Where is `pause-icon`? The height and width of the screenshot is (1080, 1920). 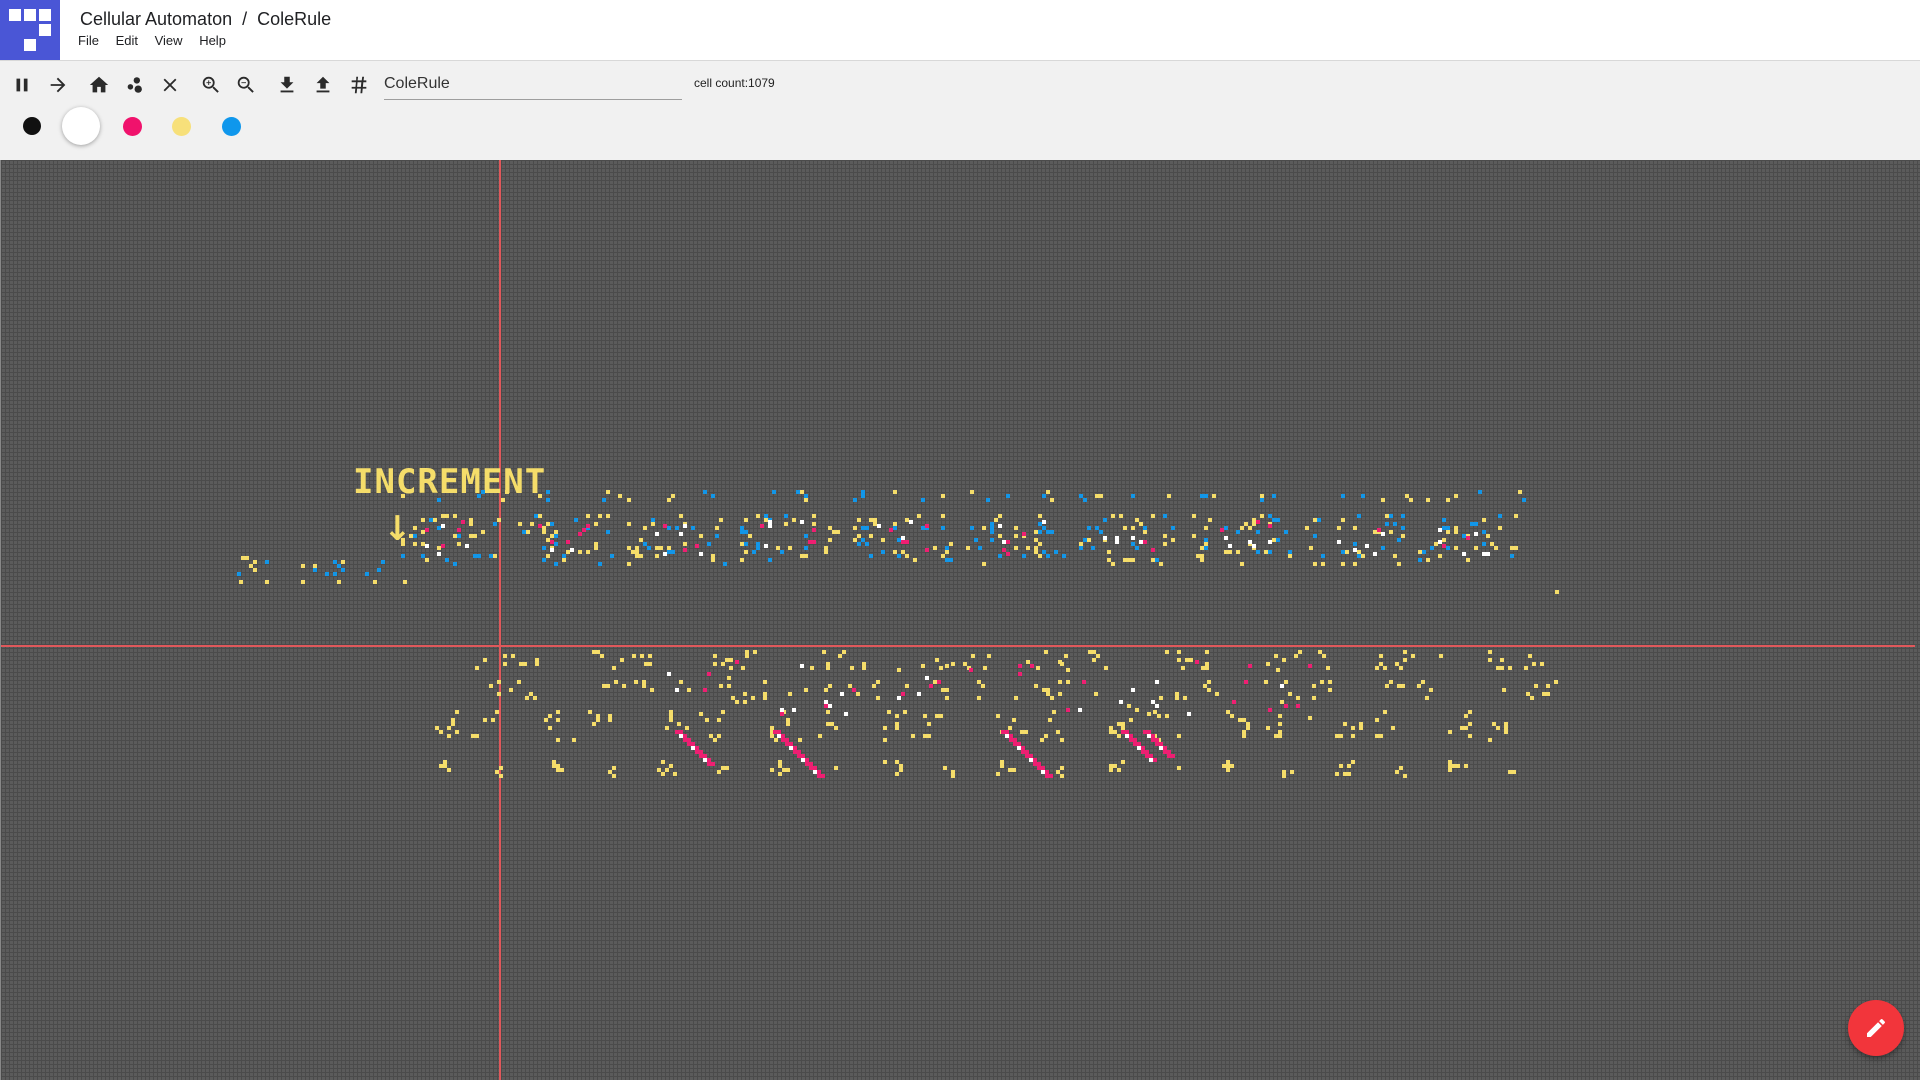
pause-icon is located at coordinates (22, 85).